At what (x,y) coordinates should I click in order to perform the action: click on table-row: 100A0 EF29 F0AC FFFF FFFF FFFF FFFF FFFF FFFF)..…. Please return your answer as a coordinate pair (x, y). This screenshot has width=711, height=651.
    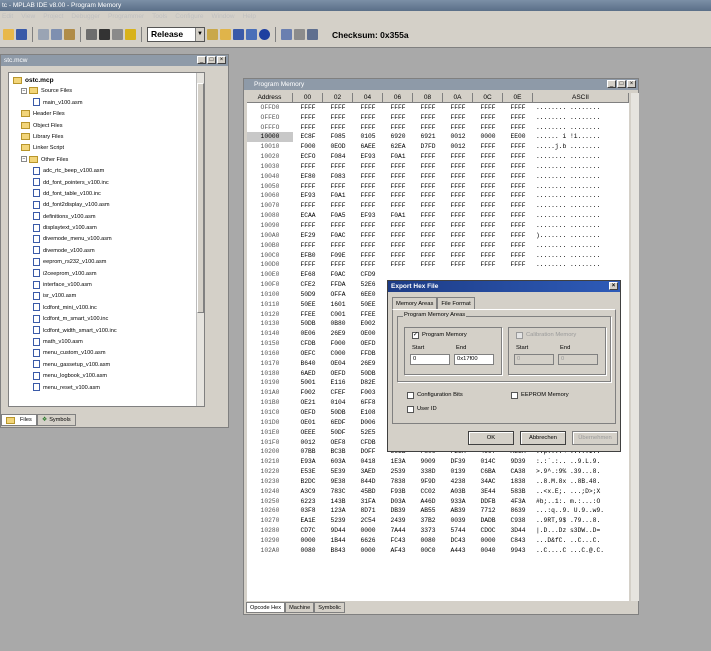
    Looking at the image, I should click on (438, 236).